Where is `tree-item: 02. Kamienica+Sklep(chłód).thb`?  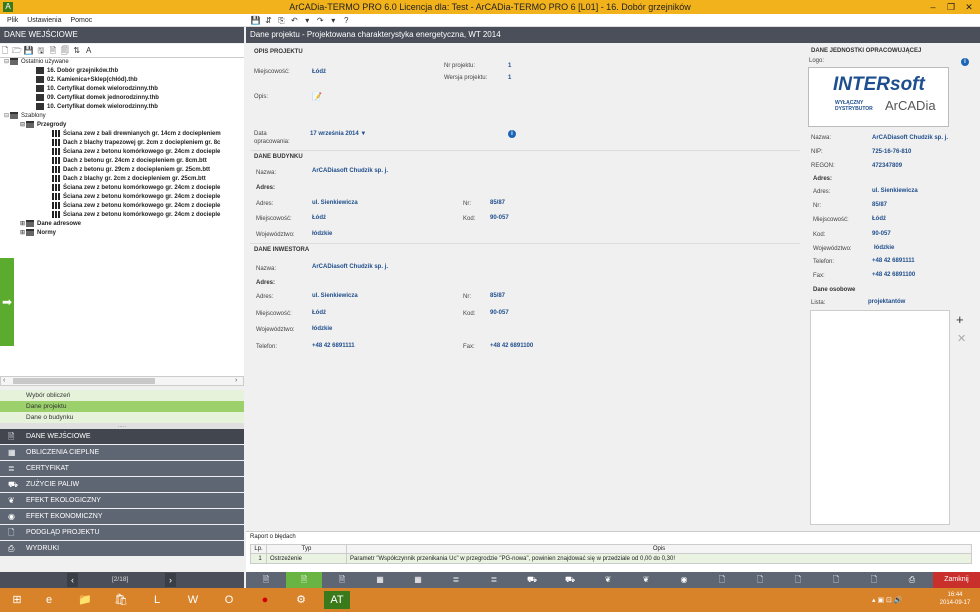 tree-item: 02. Kamienica+Sklep(chłód).thb is located at coordinates (122, 80).